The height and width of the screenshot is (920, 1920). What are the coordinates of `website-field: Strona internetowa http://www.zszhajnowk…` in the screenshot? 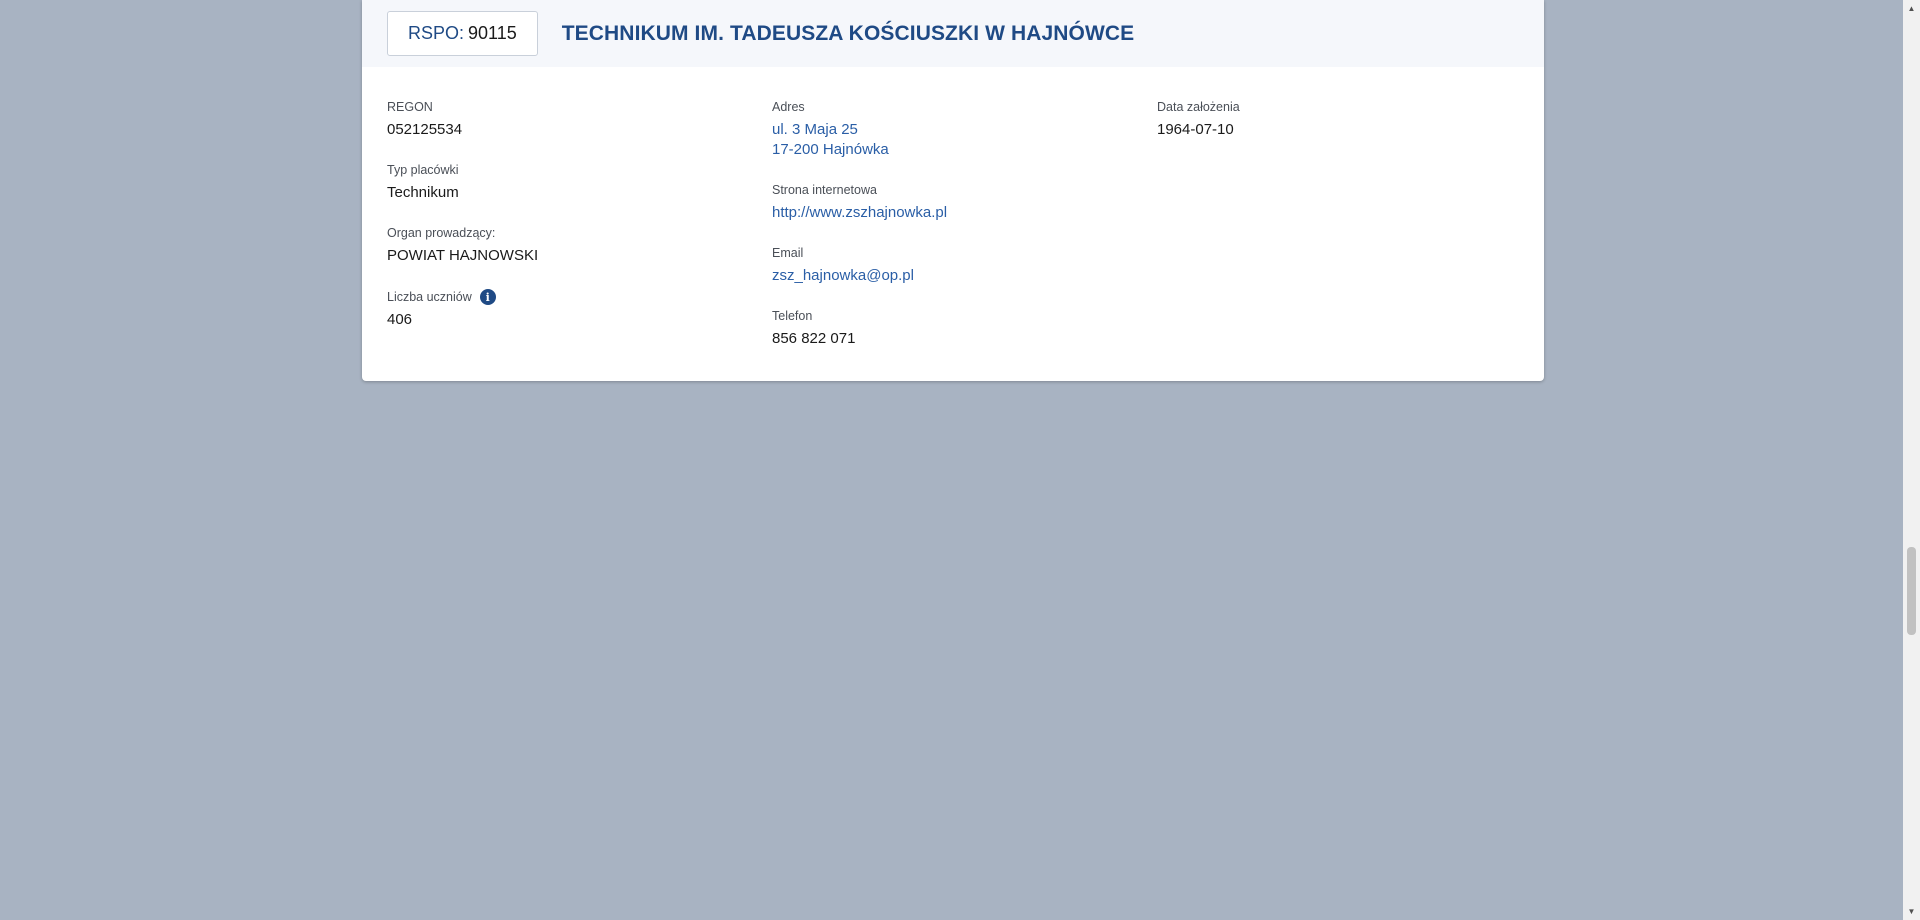 It's located at (859, 203).